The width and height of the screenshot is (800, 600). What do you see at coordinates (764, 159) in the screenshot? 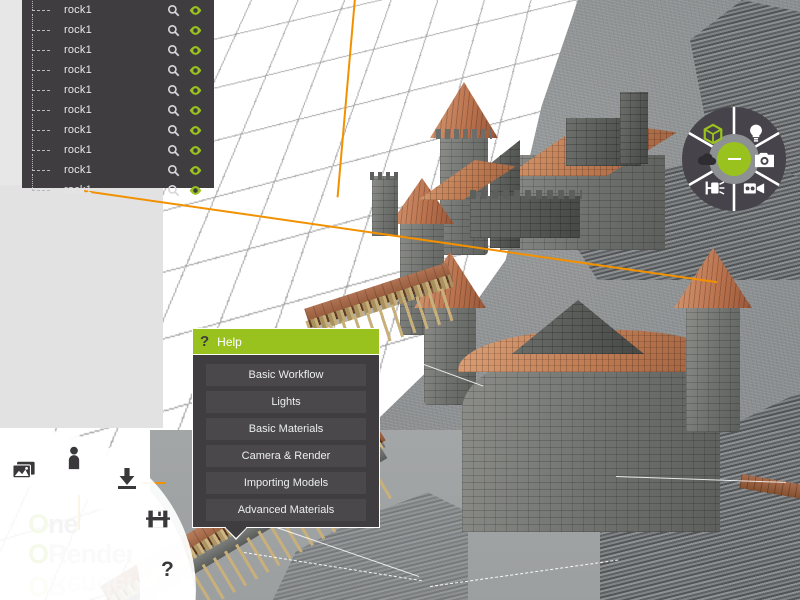
I see `photo-camera-icon` at bounding box center [764, 159].